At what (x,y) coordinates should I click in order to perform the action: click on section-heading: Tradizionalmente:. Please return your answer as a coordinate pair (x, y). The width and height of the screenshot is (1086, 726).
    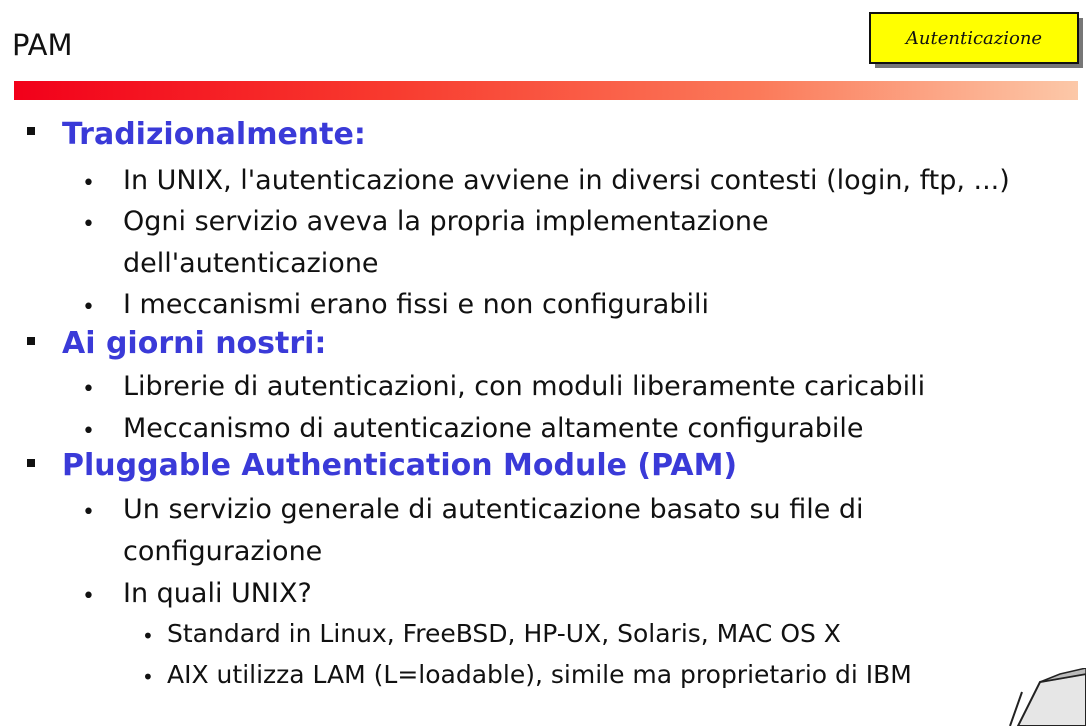
    Looking at the image, I should click on (214, 134).